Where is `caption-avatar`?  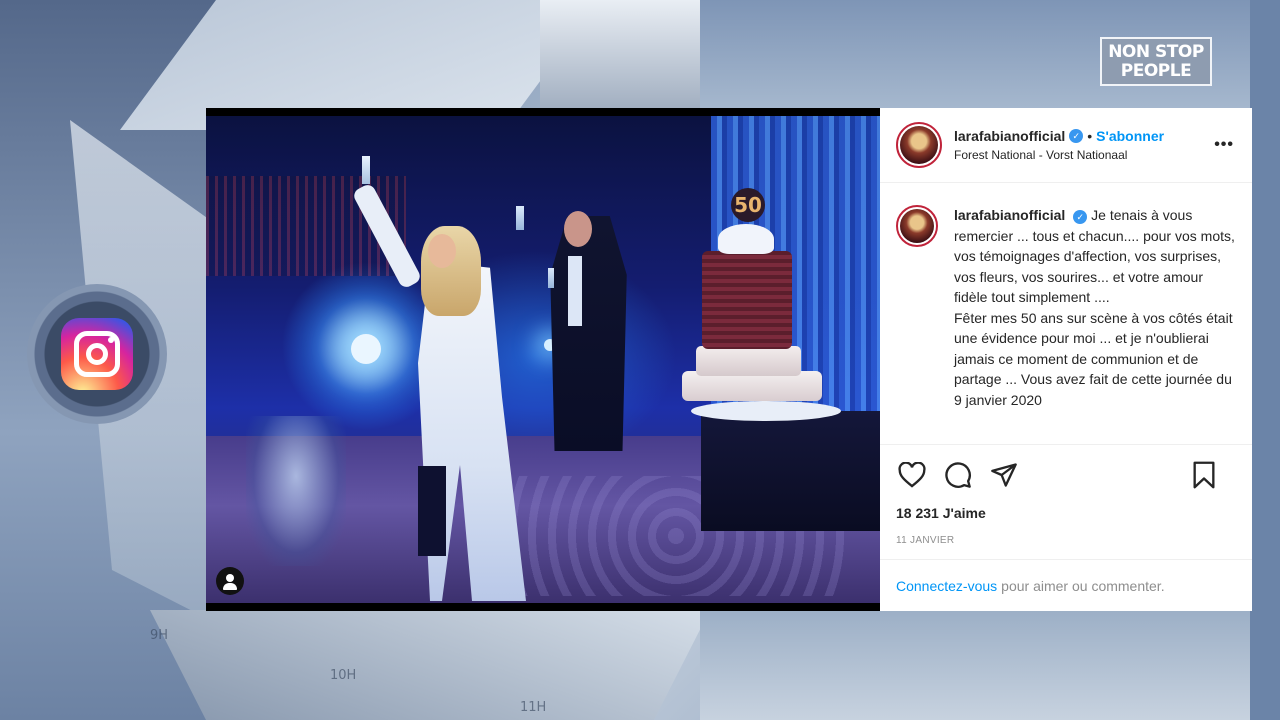 caption-avatar is located at coordinates (917, 226).